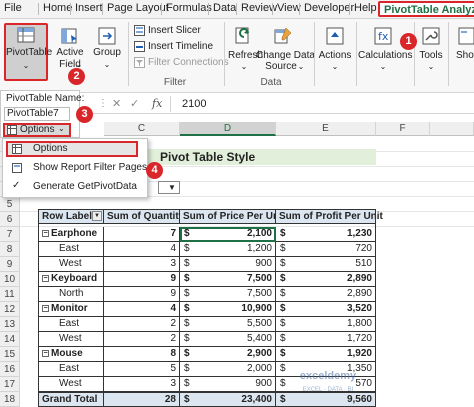 This screenshot has height=407, width=474. What do you see at coordinates (326, 324) in the screenshot?
I see `profit-cell: $1,800` at bounding box center [326, 324].